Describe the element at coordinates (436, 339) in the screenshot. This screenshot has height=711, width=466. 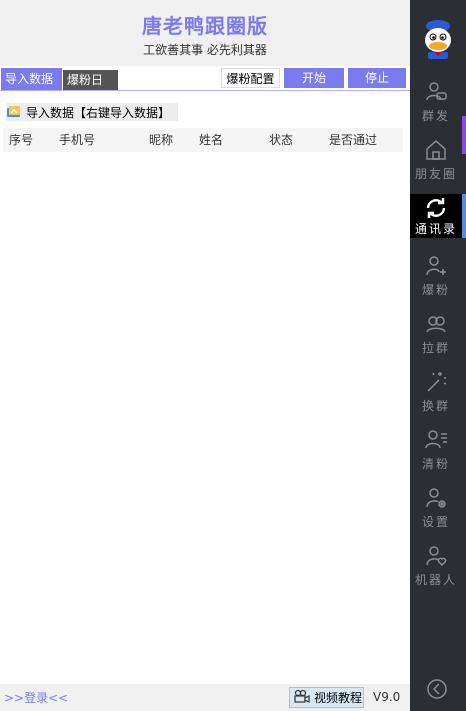
I see `sidebar-item-pull-group: 拉群` at that location.